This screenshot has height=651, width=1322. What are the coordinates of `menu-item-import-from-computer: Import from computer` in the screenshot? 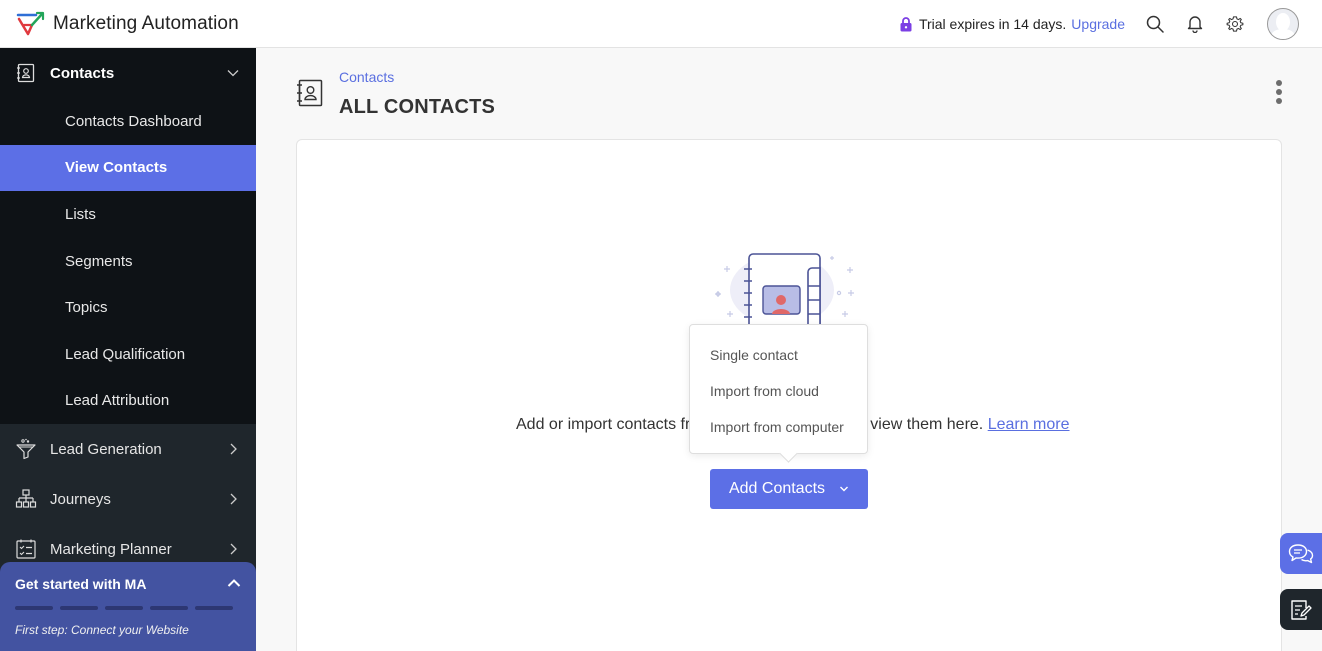 It's located at (778, 427).